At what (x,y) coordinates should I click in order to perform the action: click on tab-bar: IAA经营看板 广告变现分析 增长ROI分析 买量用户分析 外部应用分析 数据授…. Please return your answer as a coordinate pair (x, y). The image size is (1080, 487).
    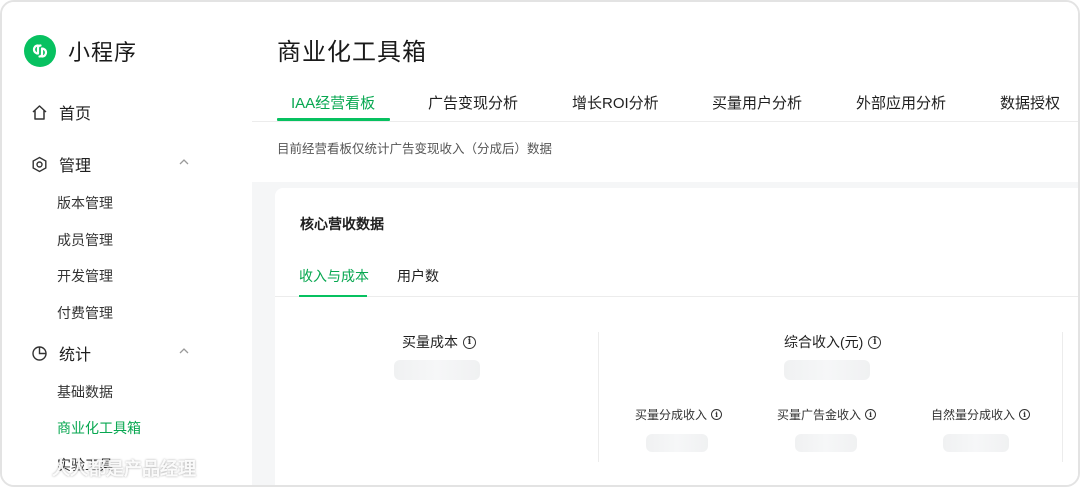
    Looking at the image, I should click on (665, 102).